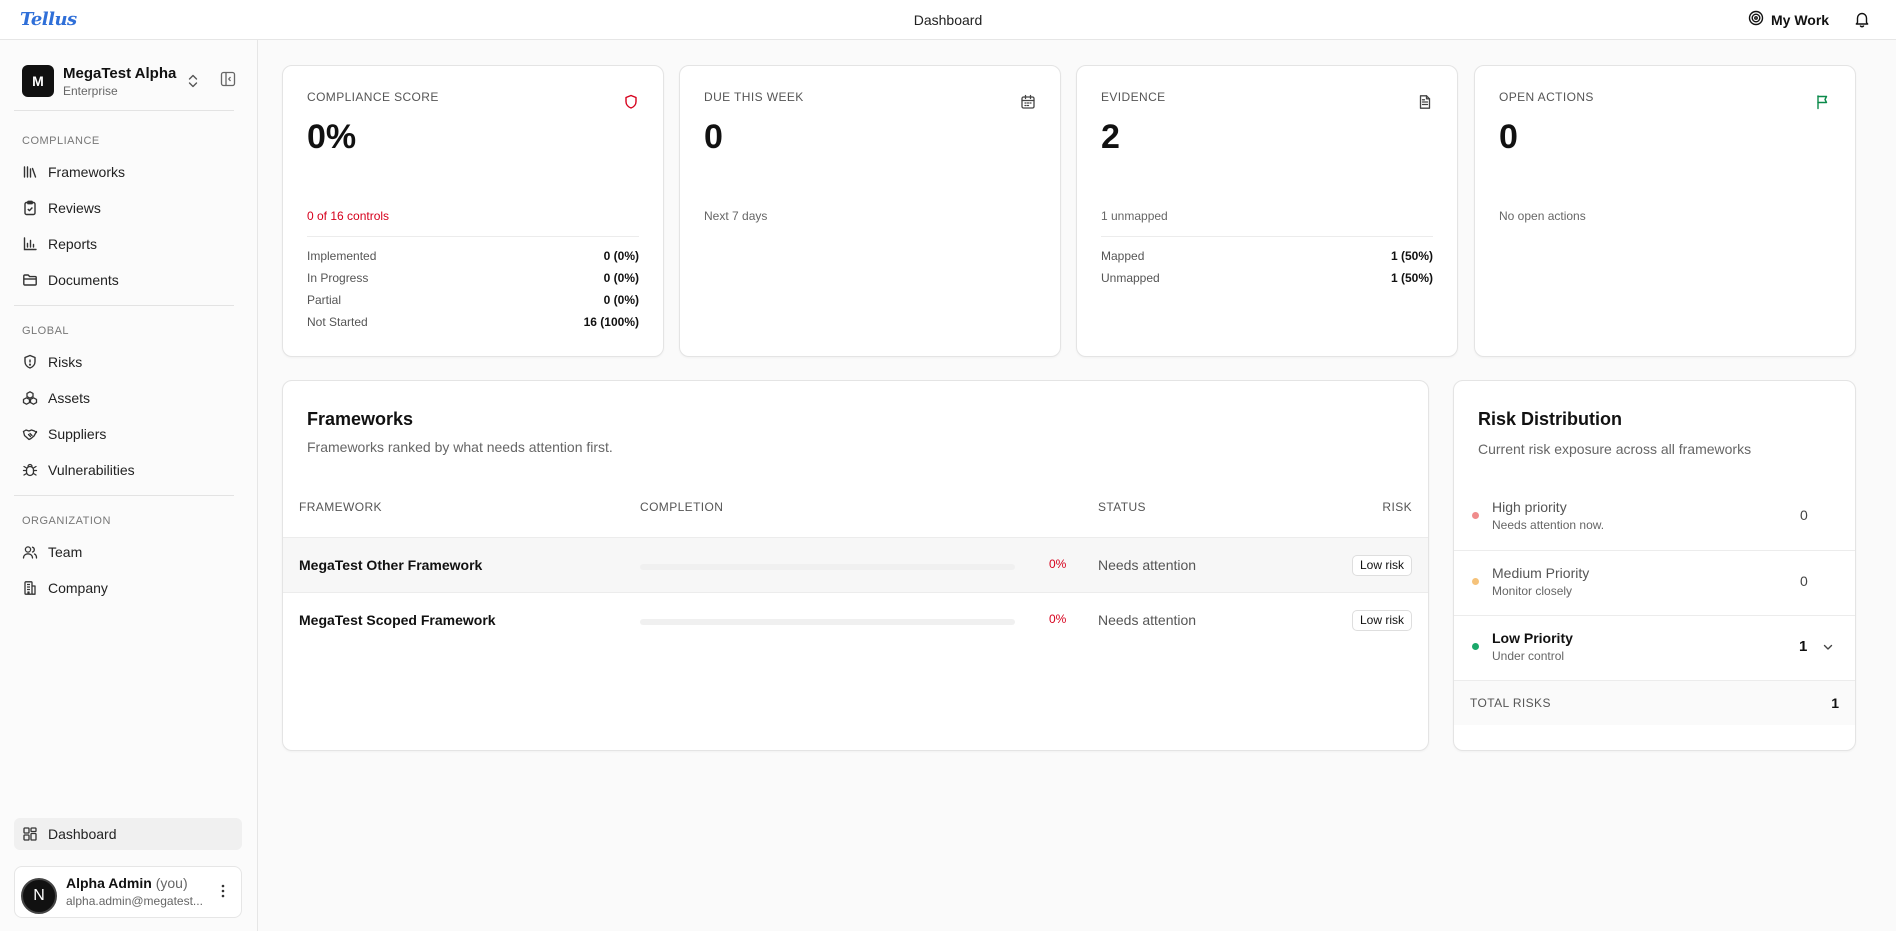  Describe the element at coordinates (1532, 638) in the screenshot. I see `priority-name: Low Priority` at that location.